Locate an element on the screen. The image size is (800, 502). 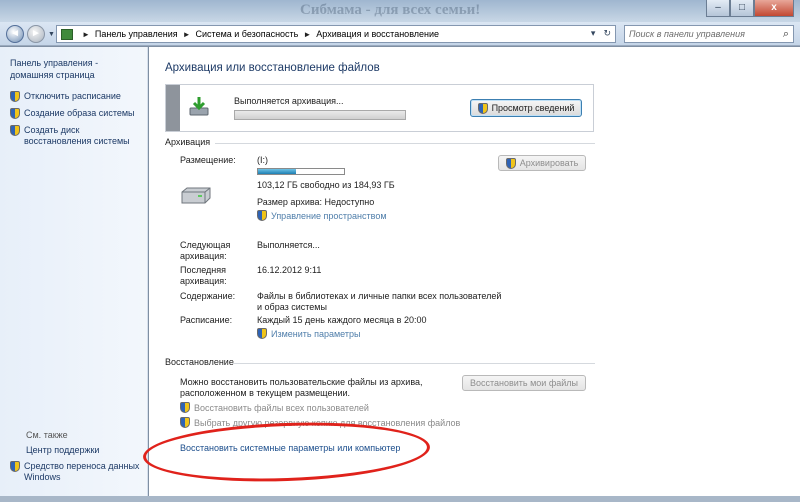
sidebar-item-easy-transfer: Средство переноса данных Windows is located at coordinates (78, 472).